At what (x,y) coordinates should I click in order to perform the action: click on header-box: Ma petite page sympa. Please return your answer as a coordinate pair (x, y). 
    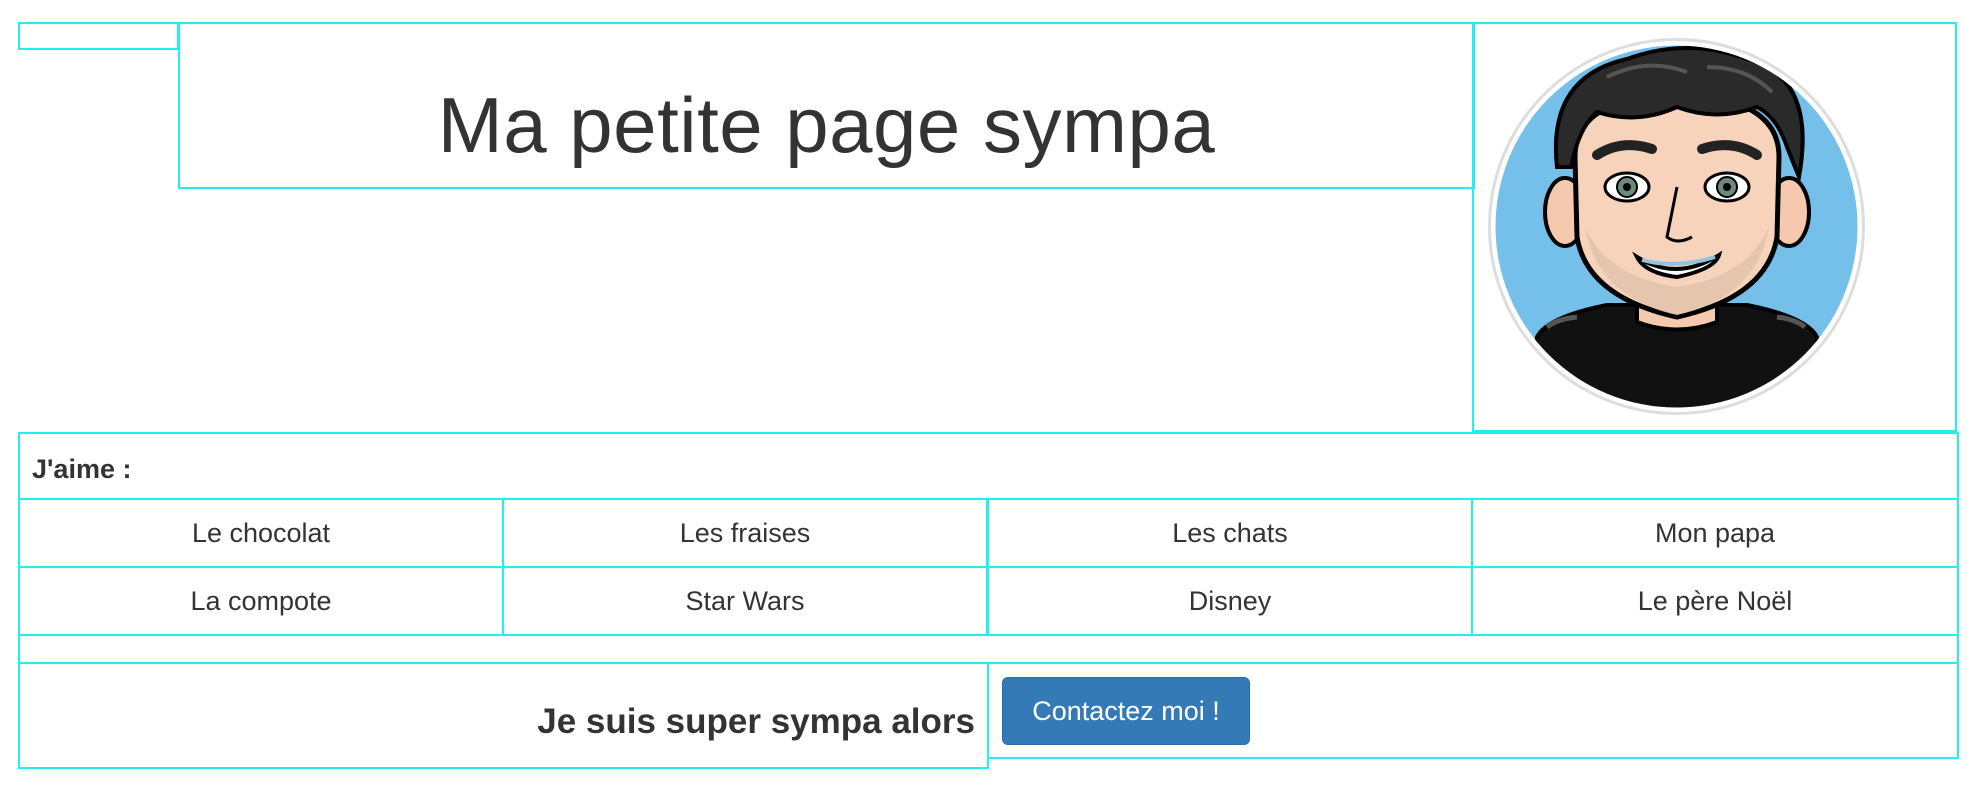
    Looking at the image, I should click on (826, 105).